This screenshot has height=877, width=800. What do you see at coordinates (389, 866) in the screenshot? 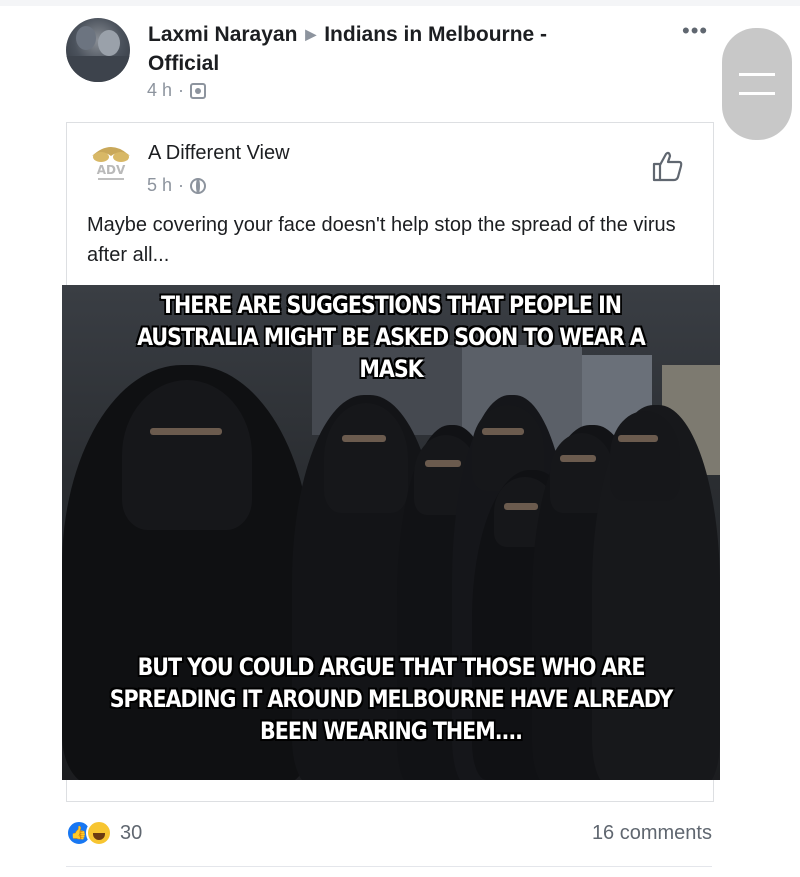
I see `footer-divider` at bounding box center [389, 866].